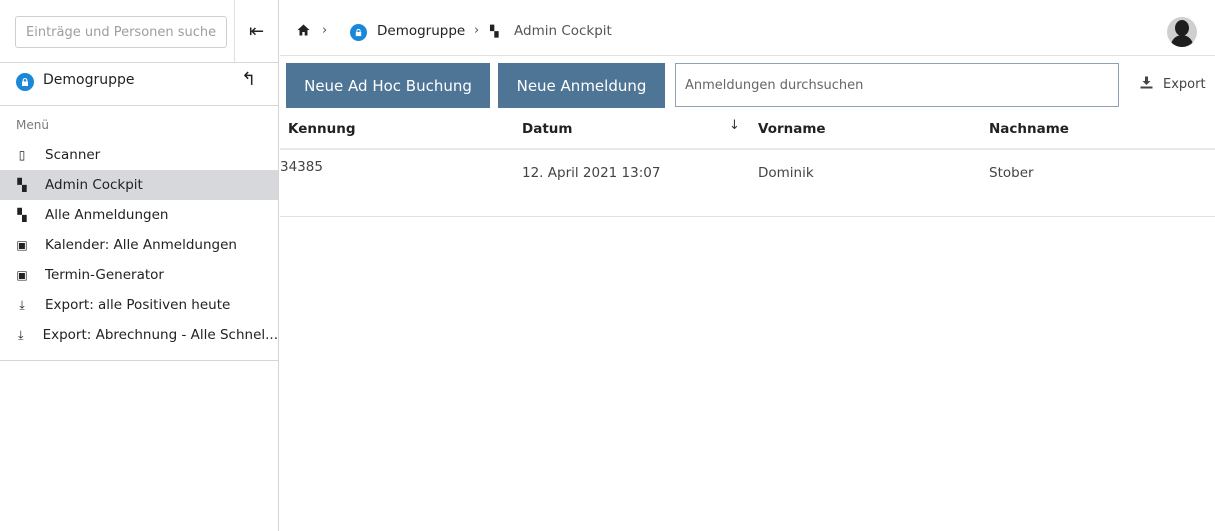 Image resolution: width=1215 pixels, height=531 pixels. I want to click on column-header-kennung: Kennung, so click(322, 129).